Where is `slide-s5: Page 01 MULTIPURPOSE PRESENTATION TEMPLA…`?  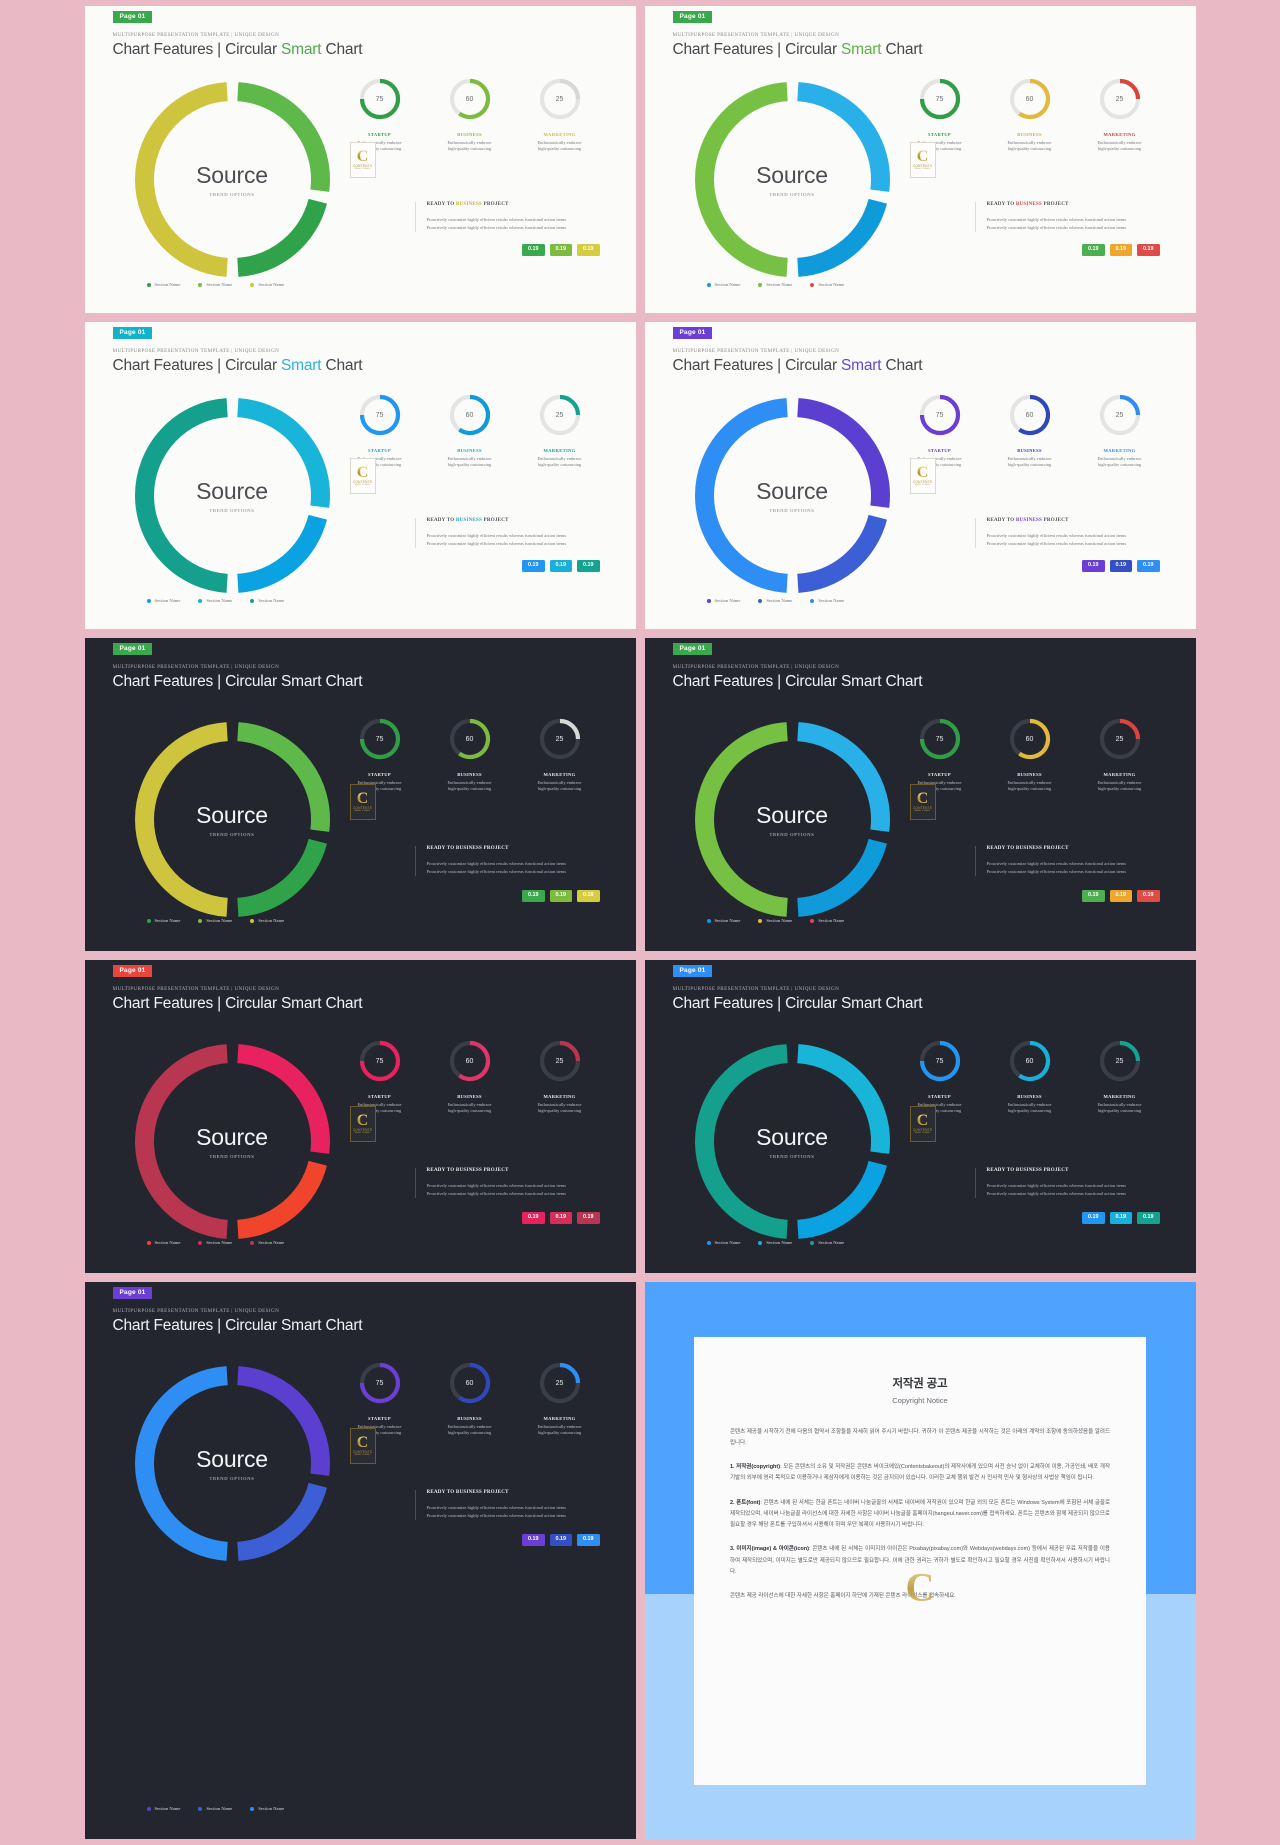 slide-s5: Page 01 MULTIPURPOSE PRESENTATION TEMPLA… is located at coordinates (360, 794).